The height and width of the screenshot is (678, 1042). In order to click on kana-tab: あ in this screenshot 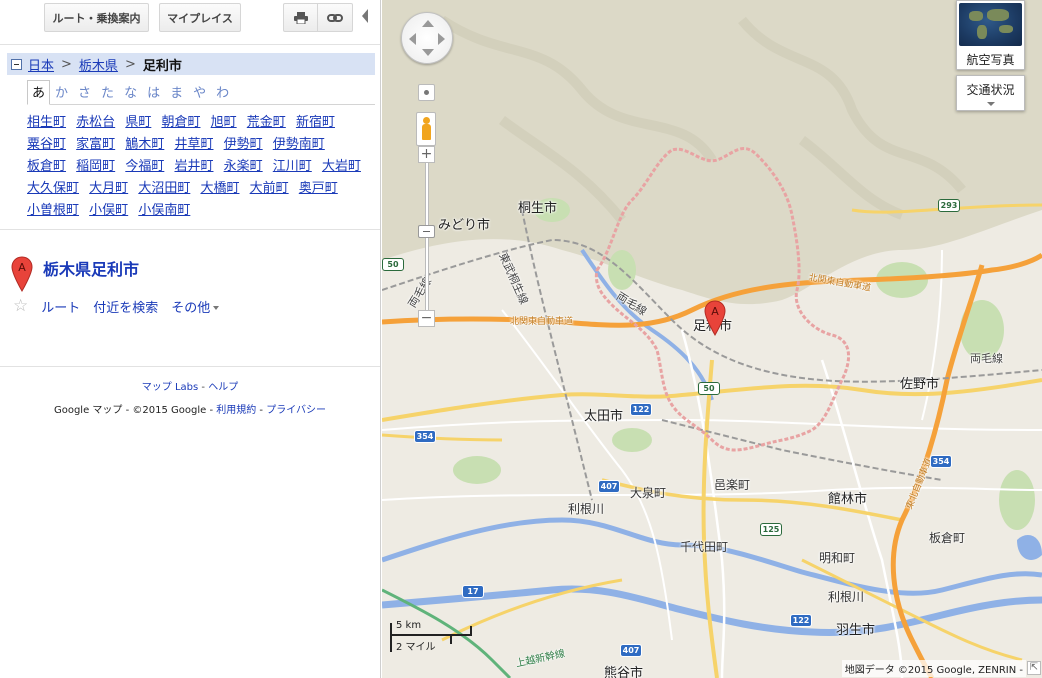, I will do `click(39, 92)`.